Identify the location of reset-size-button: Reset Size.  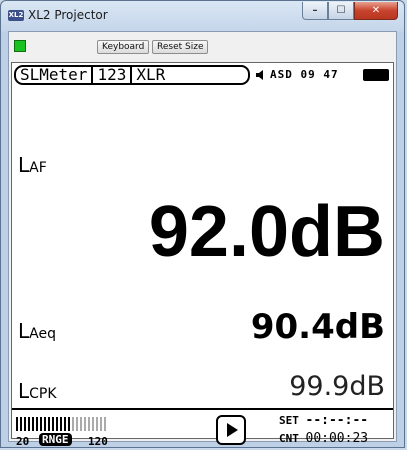
(180, 47).